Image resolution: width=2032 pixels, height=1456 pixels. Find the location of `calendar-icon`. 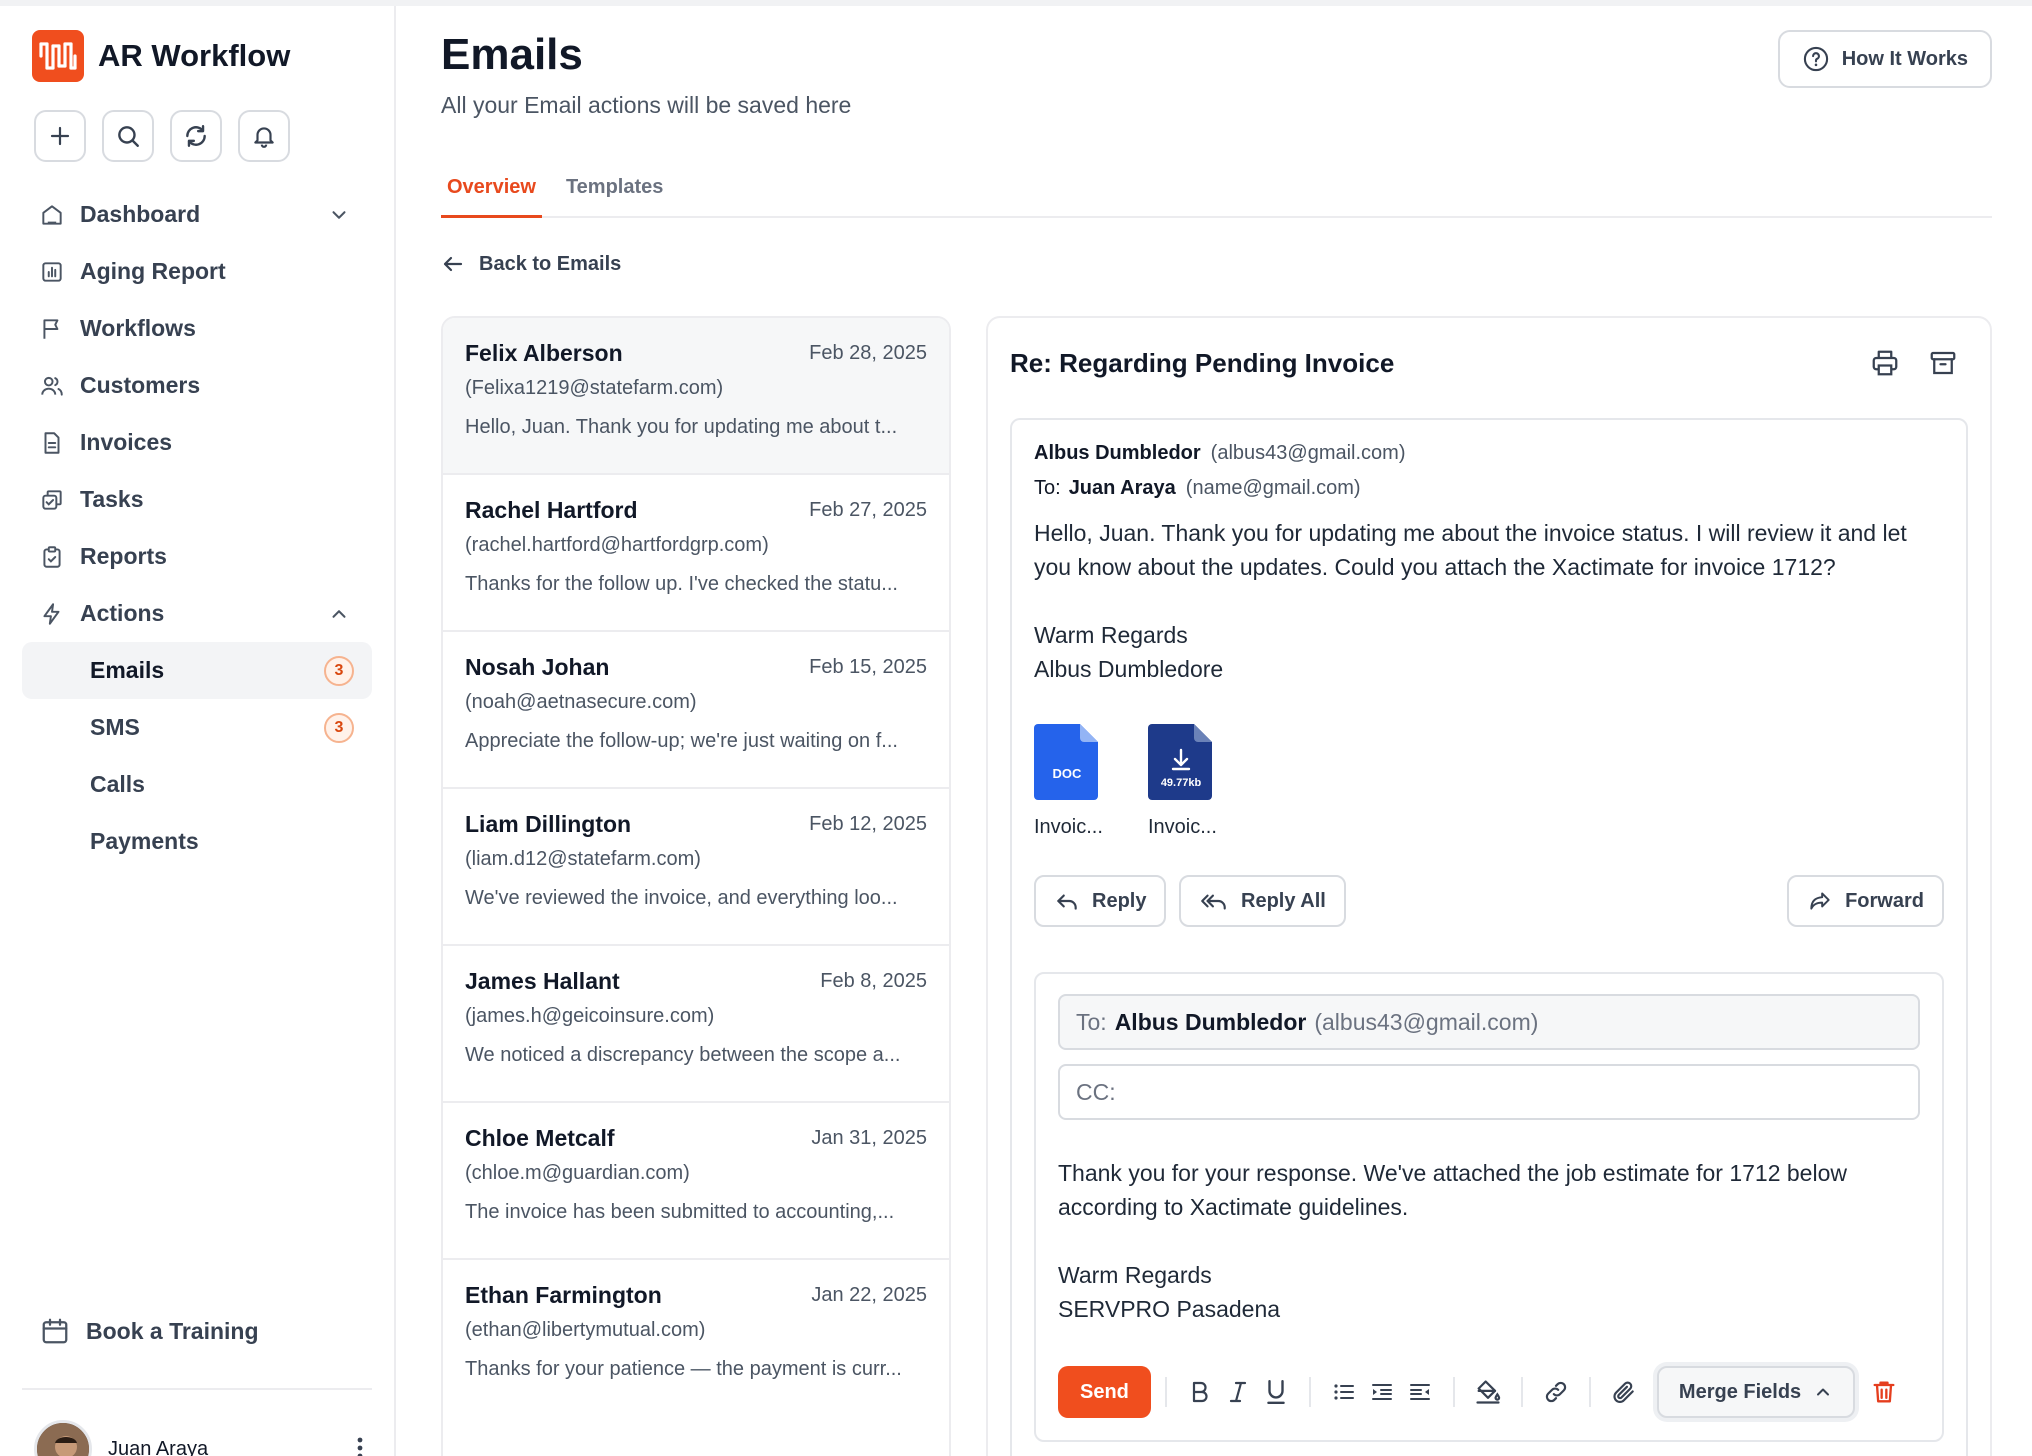

calendar-icon is located at coordinates (55, 1331).